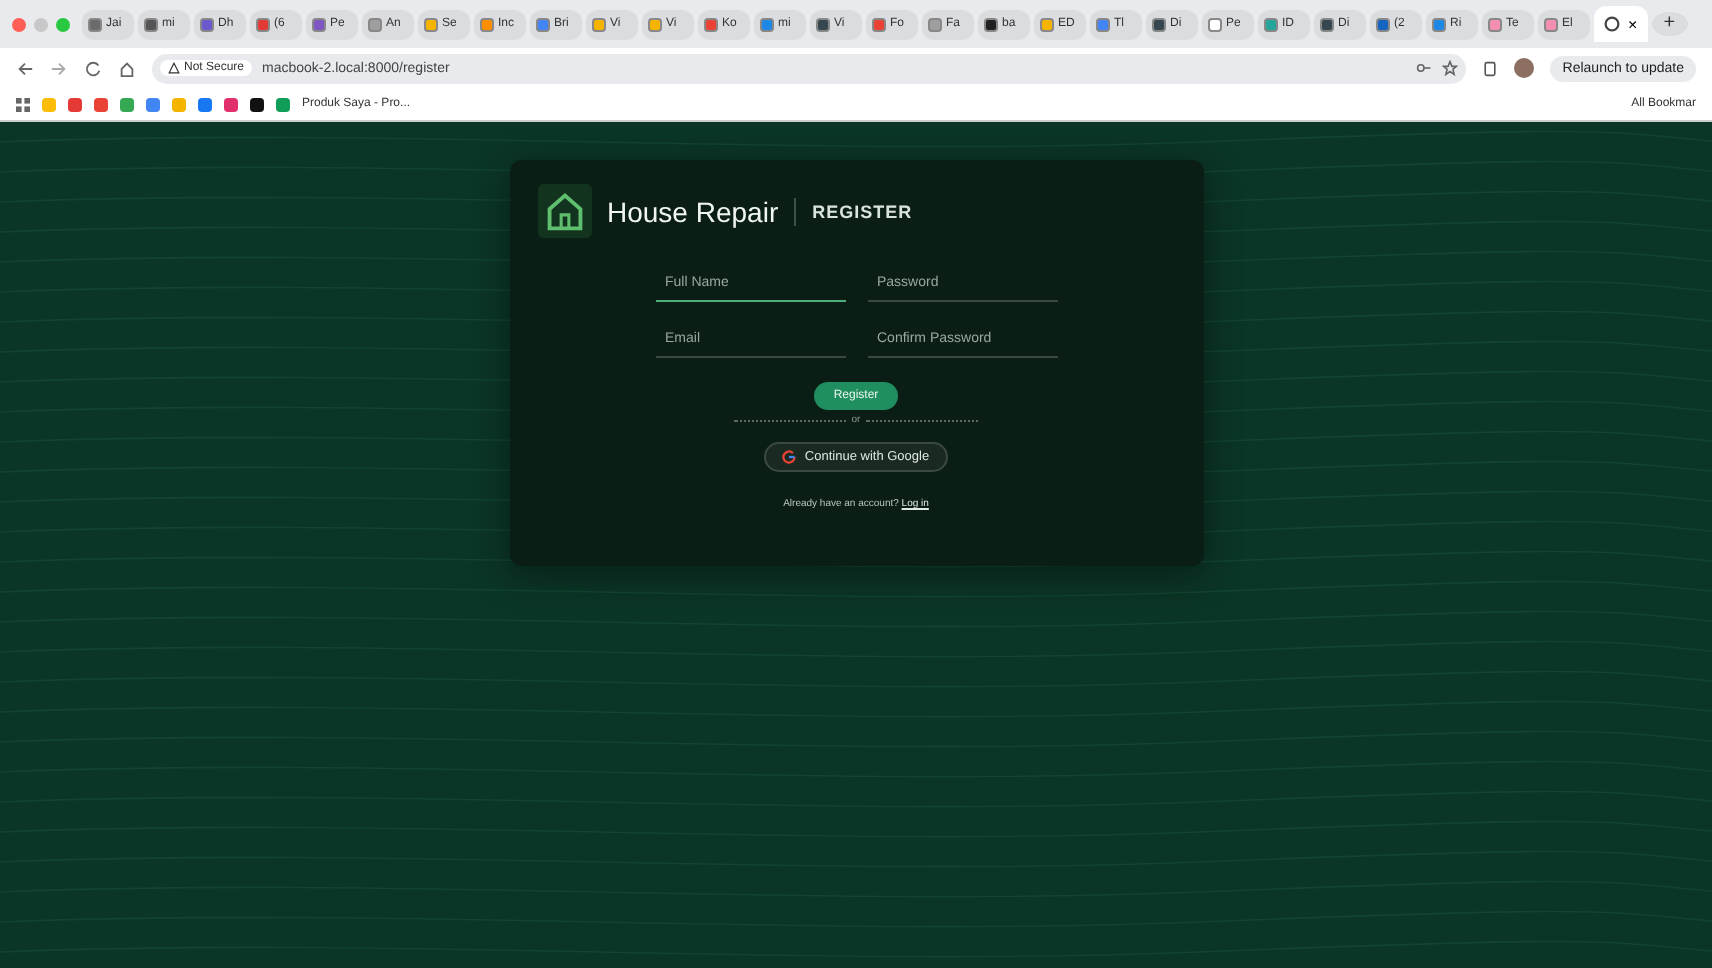  I want to click on back-icon, so click(25, 68).